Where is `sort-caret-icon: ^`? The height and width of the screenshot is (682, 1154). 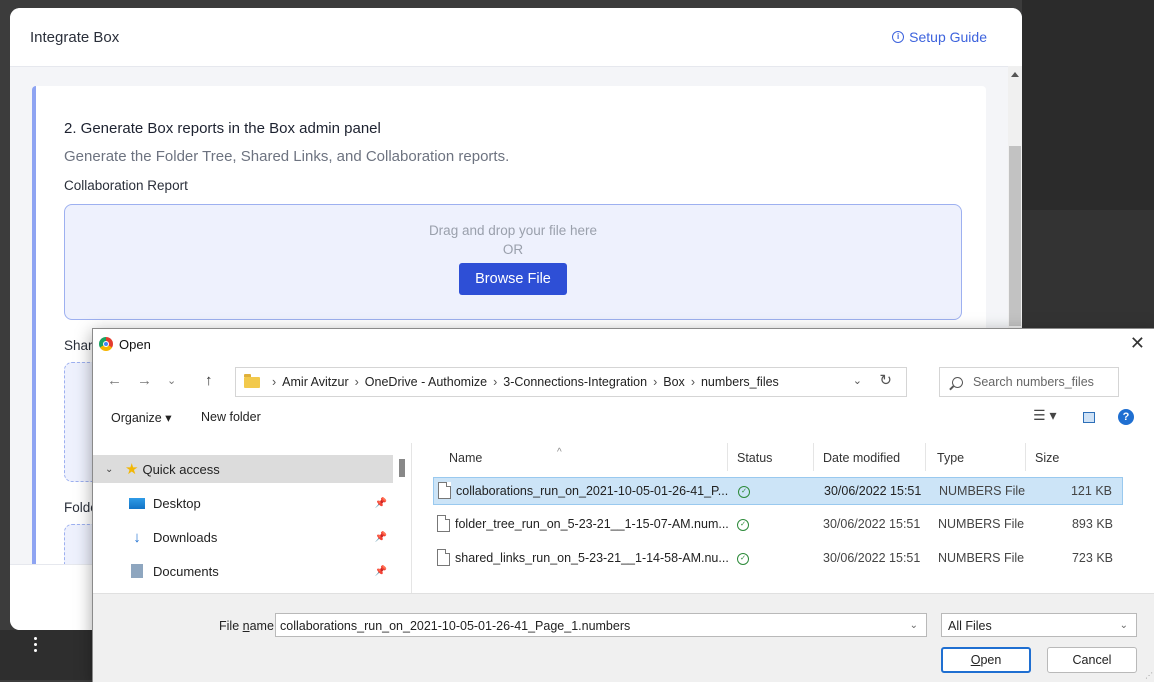 sort-caret-icon: ^ is located at coordinates (559, 452).